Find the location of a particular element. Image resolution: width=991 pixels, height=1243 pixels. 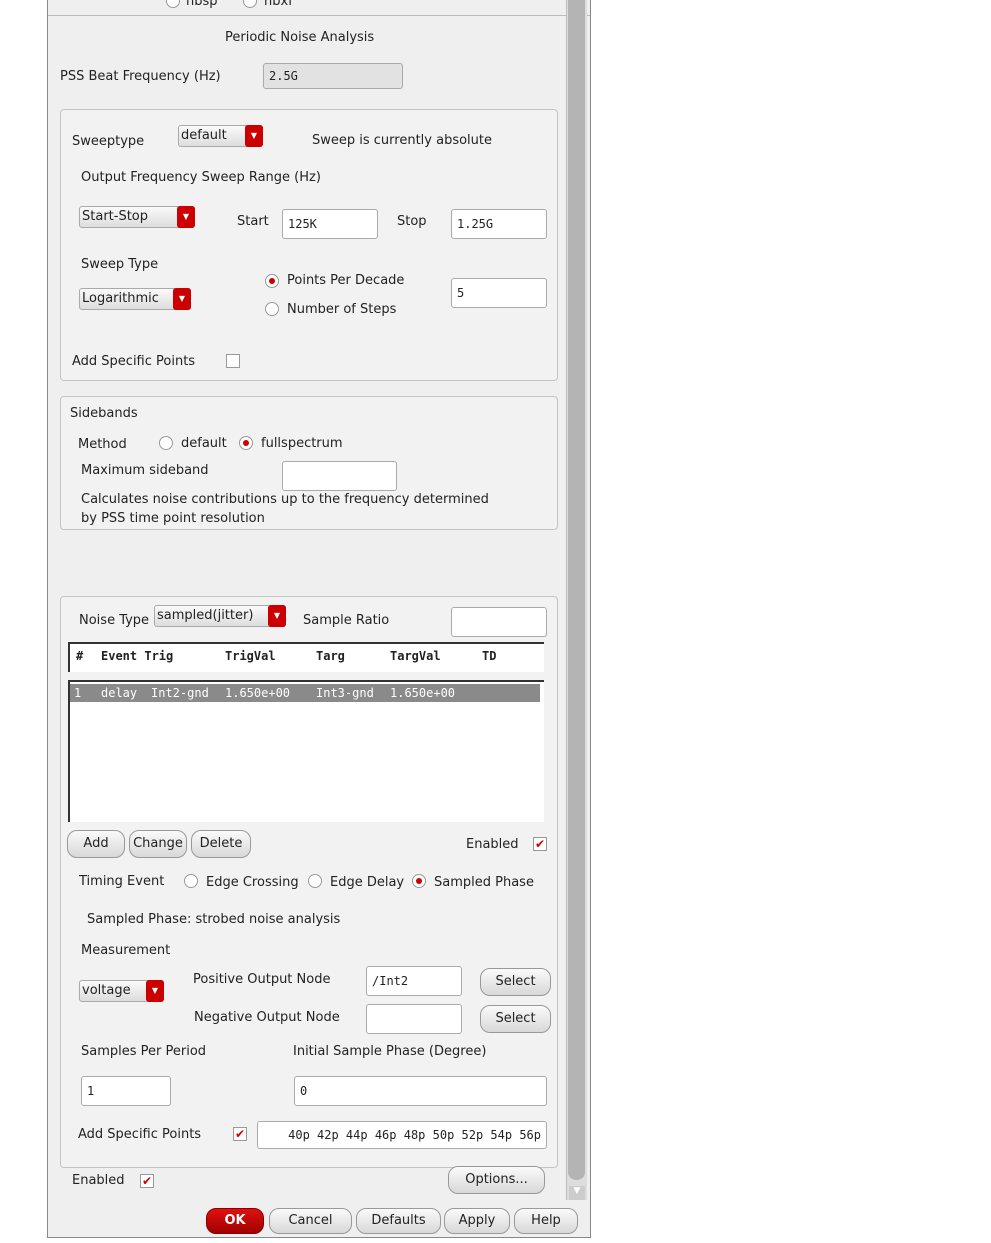

measurement-combo: voltage ▼ is located at coordinates (121, 991).